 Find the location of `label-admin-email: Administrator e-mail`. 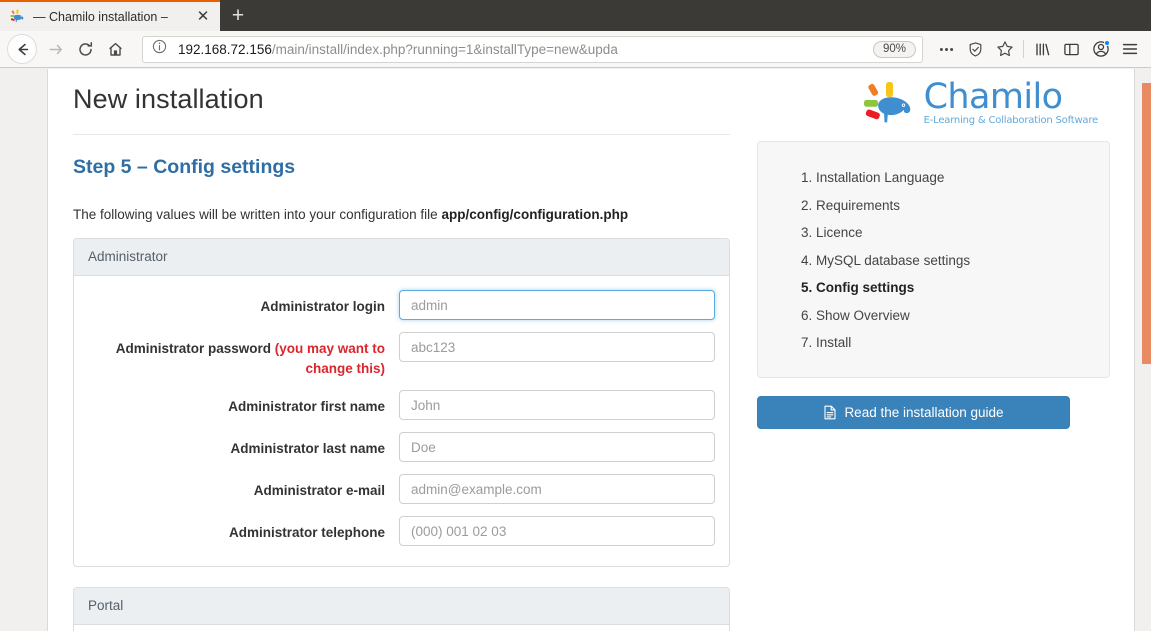

label-admin-email: Administrator e-mail is located at coordinates (319, 491).